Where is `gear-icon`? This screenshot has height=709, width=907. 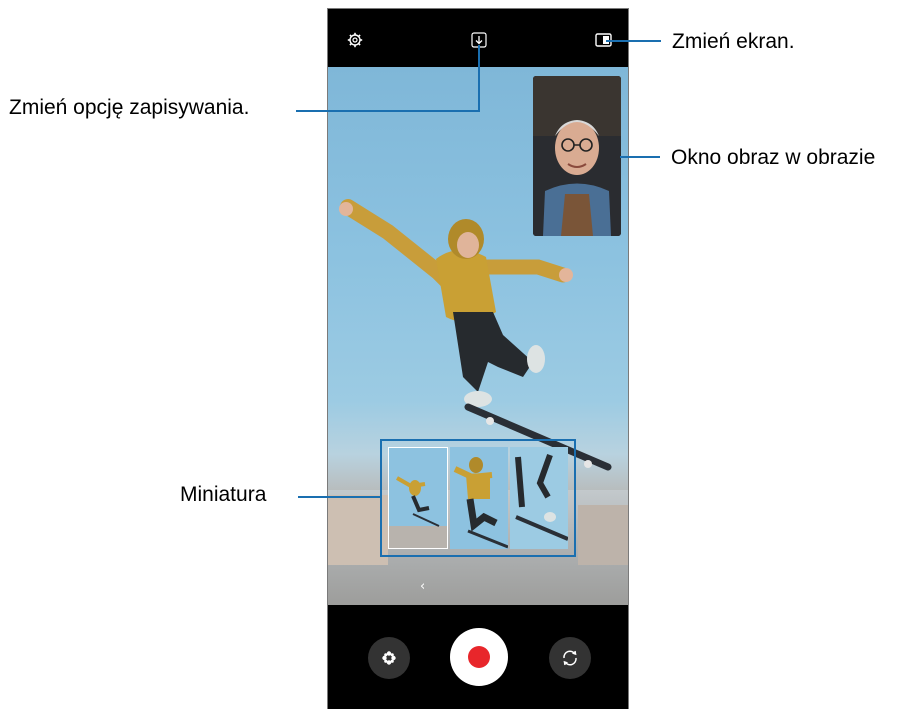
gear-icon is located at coordinates (355, 40).